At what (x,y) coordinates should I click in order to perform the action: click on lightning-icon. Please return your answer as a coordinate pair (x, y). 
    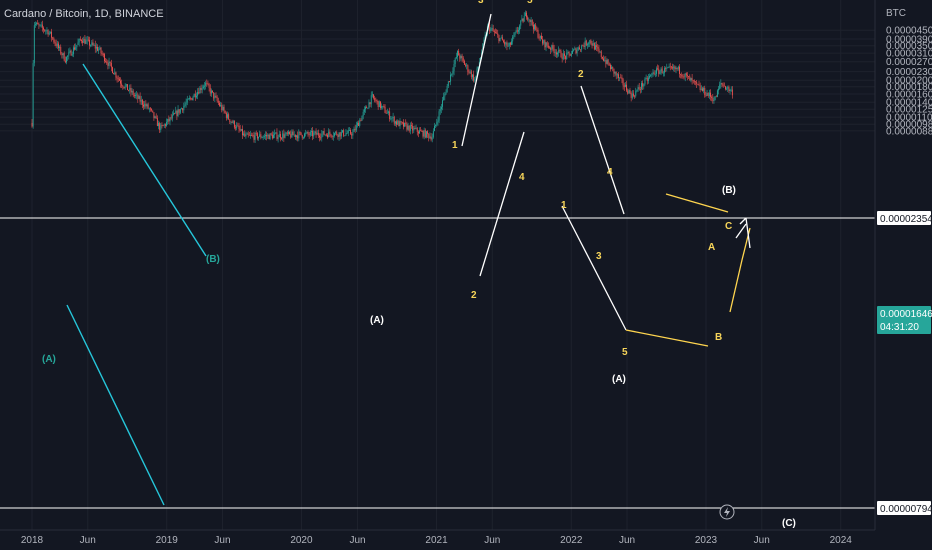
    Looking at the image, I should click on (727, 512).